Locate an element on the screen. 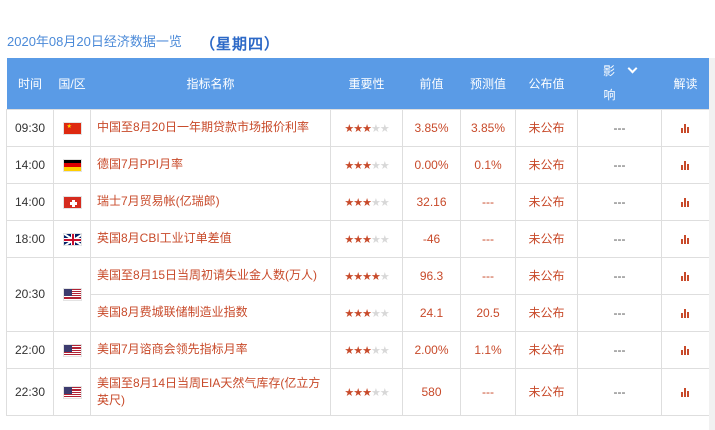  table-header-row: 时间 国/区 指标名称 重要性 前值 预测值 公布值 影 响 解读 is located at coordinates (358, 83).